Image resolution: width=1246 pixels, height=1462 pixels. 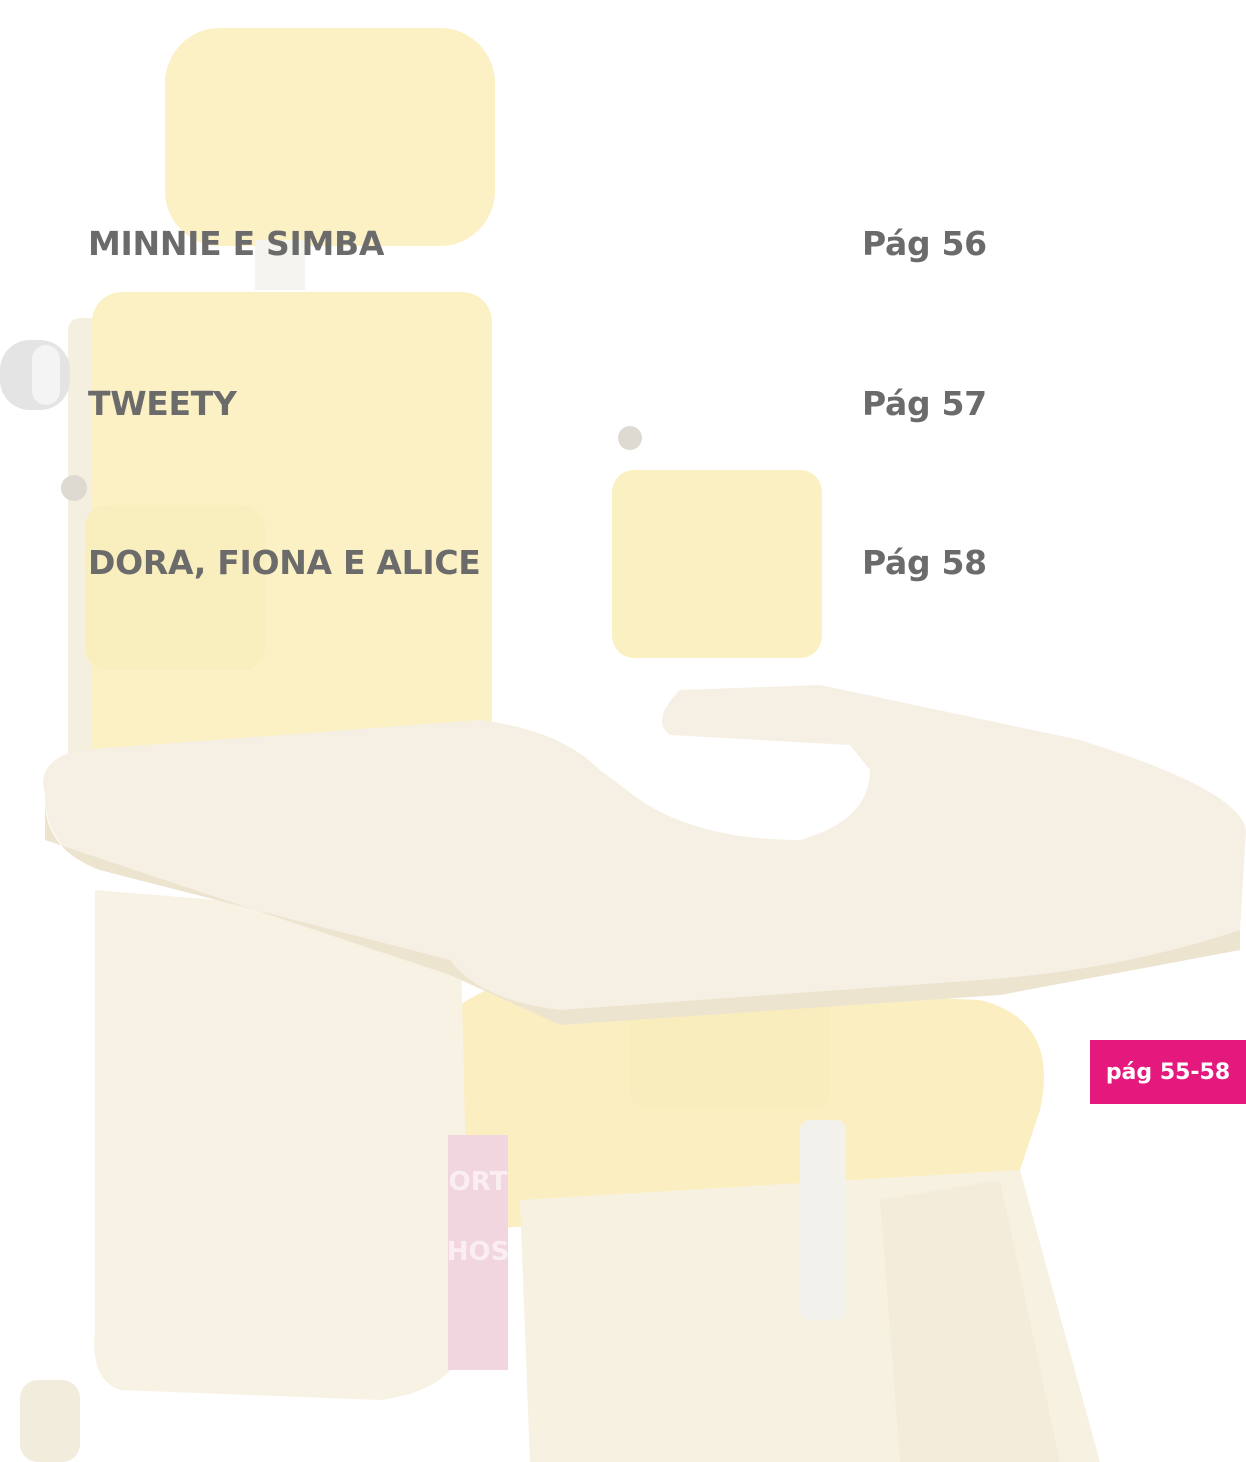 I want to click on toc-entry-title: TWEETY, so click(x=162, y=403).